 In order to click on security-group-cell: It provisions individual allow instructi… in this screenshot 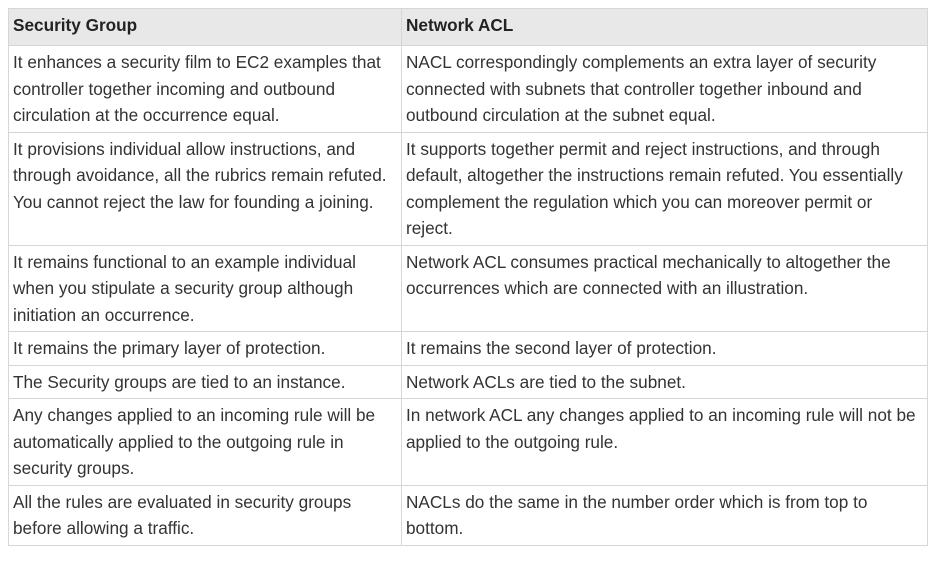, I will do `click(205, 188)`.